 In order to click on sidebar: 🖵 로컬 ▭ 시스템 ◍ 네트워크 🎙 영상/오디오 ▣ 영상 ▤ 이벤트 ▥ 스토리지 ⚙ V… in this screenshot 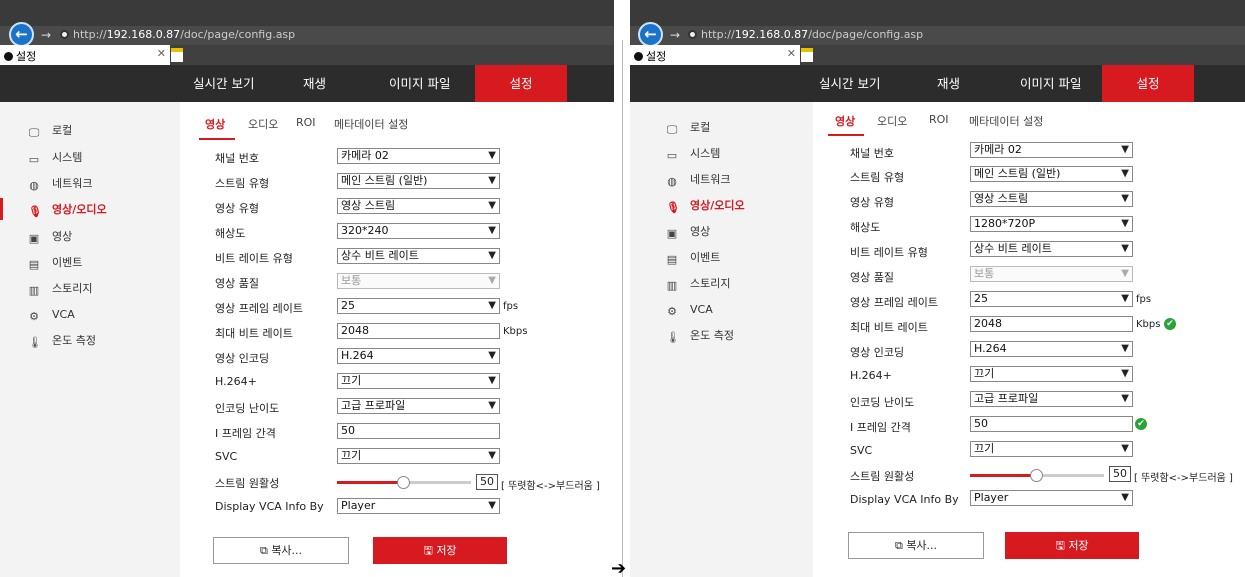, I will do `click(90, 339)`.